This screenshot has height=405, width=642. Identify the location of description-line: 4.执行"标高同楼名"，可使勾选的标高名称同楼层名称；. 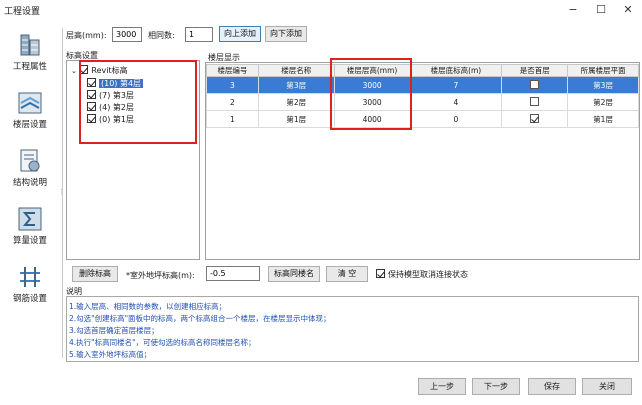
(162, 342).